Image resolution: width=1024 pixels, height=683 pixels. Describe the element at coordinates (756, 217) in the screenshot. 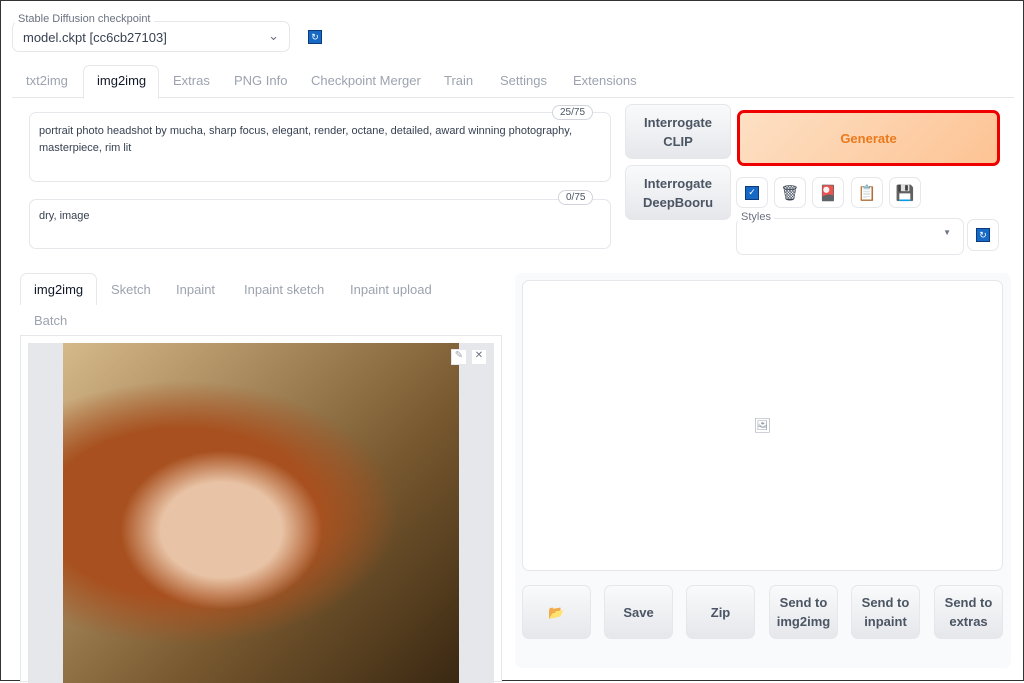

I see `styles-label: Styles` at that location.